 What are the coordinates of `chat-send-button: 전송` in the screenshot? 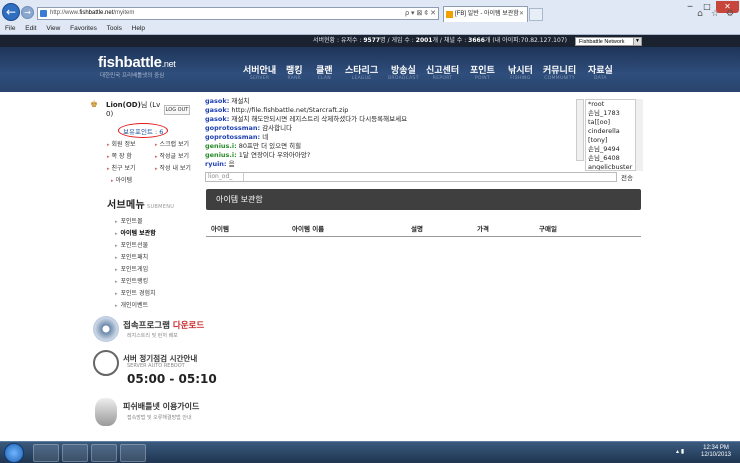 It's located at (627, 177).